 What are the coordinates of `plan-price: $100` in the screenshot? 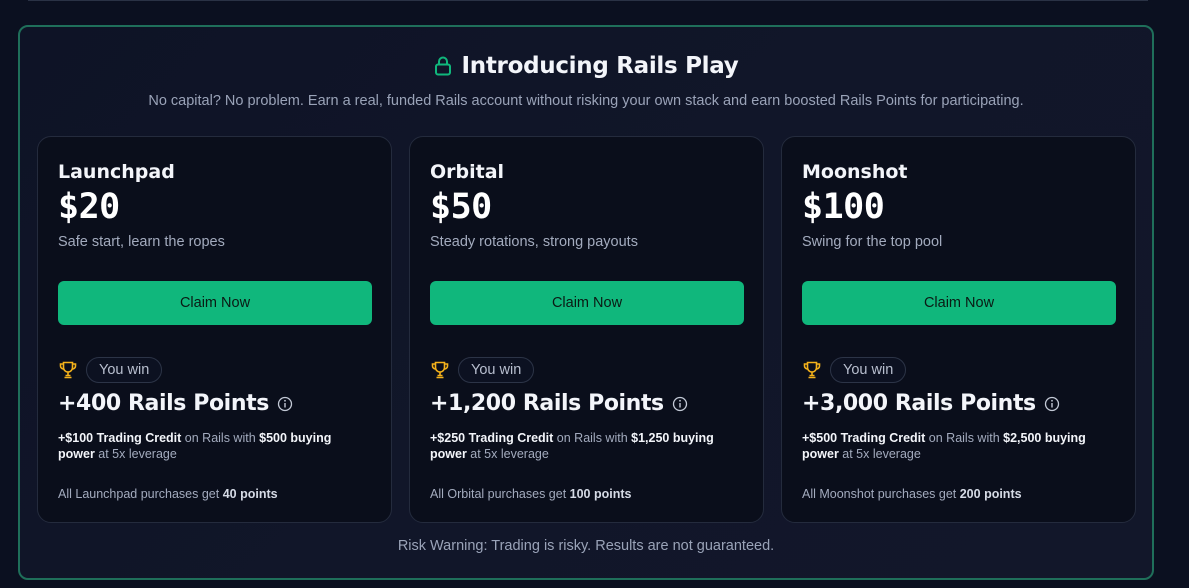 It's located at (843, 207).